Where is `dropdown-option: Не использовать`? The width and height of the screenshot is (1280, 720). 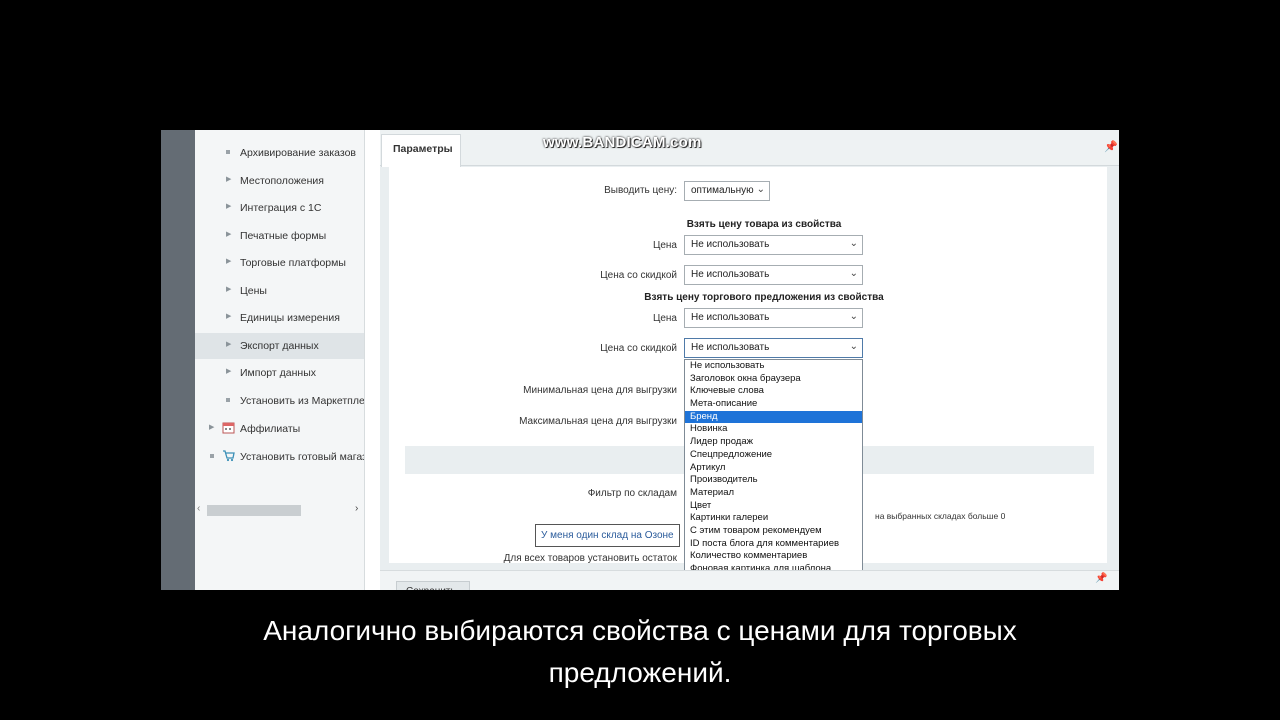
dropdown-option: Не использовать is located at coordinates (773, 366).